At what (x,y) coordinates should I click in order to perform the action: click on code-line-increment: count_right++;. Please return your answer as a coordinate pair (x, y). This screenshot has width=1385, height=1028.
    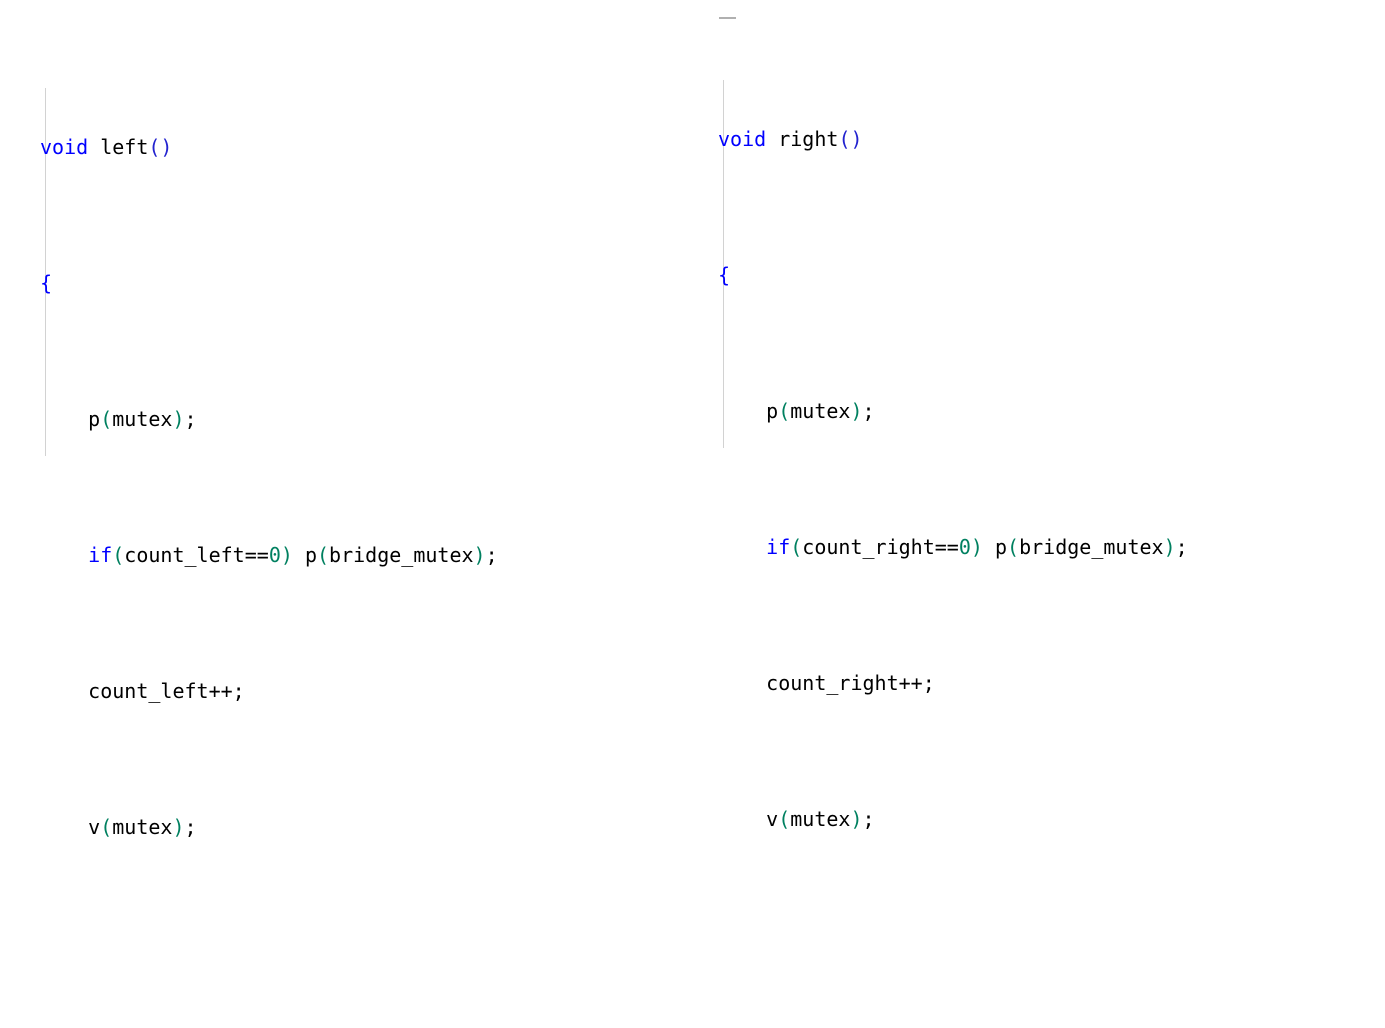
    Looking at the image, I should click on (953, 683).